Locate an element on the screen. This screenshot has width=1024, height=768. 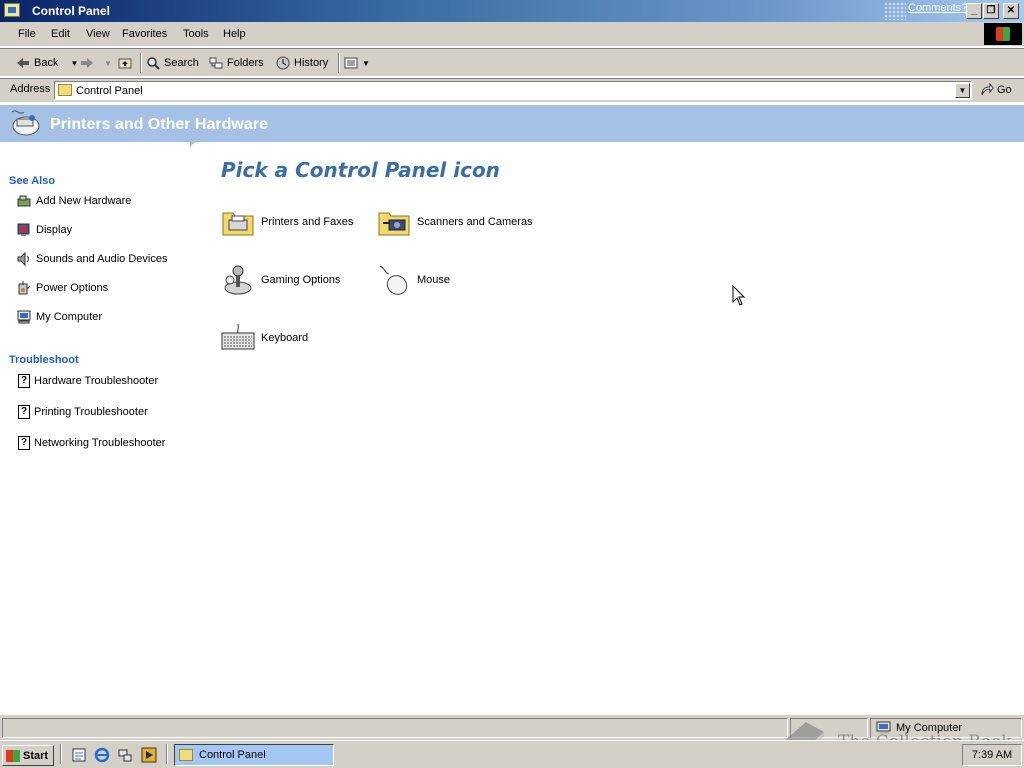
taskbar-item-control-panel: Control Panel is located at coordinates (254, 755).